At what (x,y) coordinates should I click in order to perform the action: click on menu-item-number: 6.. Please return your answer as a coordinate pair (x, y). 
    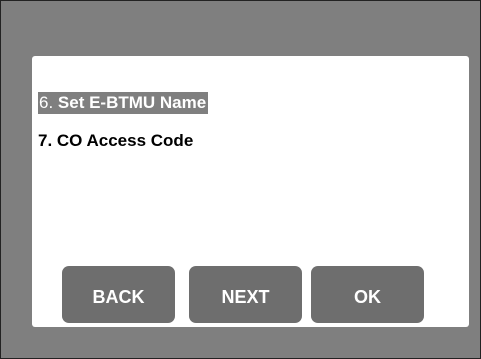
    Looking at the image, I should click on (48, 102).